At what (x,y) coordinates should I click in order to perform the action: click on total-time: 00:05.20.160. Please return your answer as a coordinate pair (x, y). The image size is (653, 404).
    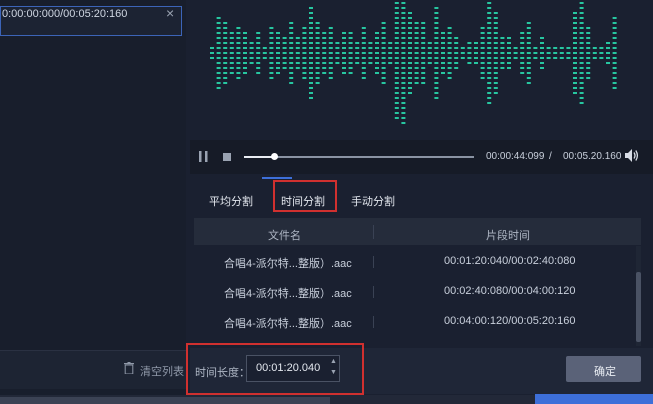
    Looking at the image, I should click on (592, 156).